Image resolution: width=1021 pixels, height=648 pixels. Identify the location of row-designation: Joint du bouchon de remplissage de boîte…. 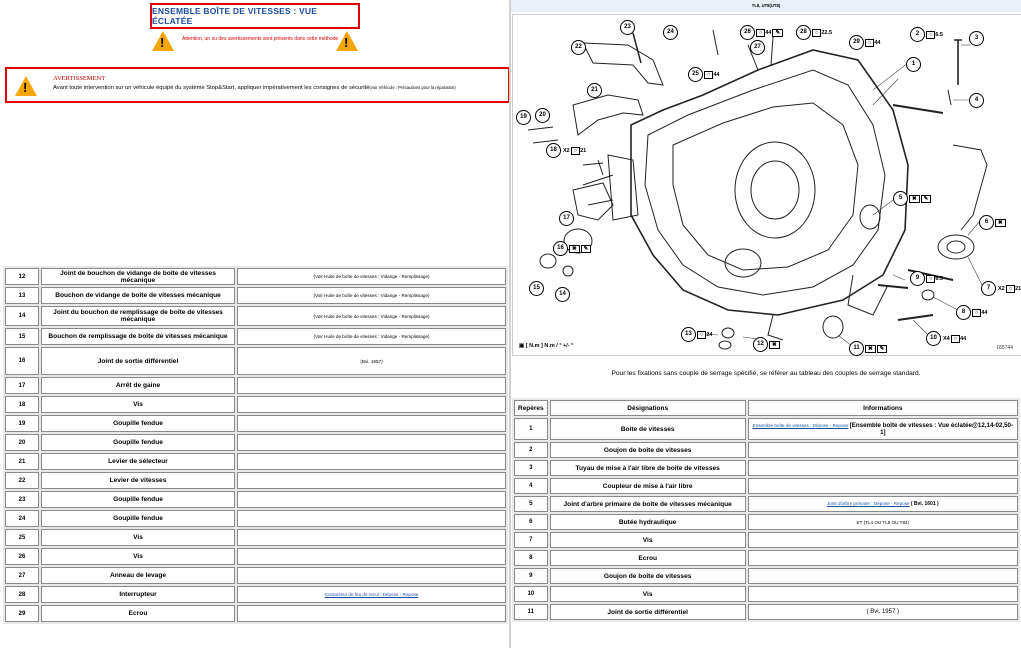
(138, 316).